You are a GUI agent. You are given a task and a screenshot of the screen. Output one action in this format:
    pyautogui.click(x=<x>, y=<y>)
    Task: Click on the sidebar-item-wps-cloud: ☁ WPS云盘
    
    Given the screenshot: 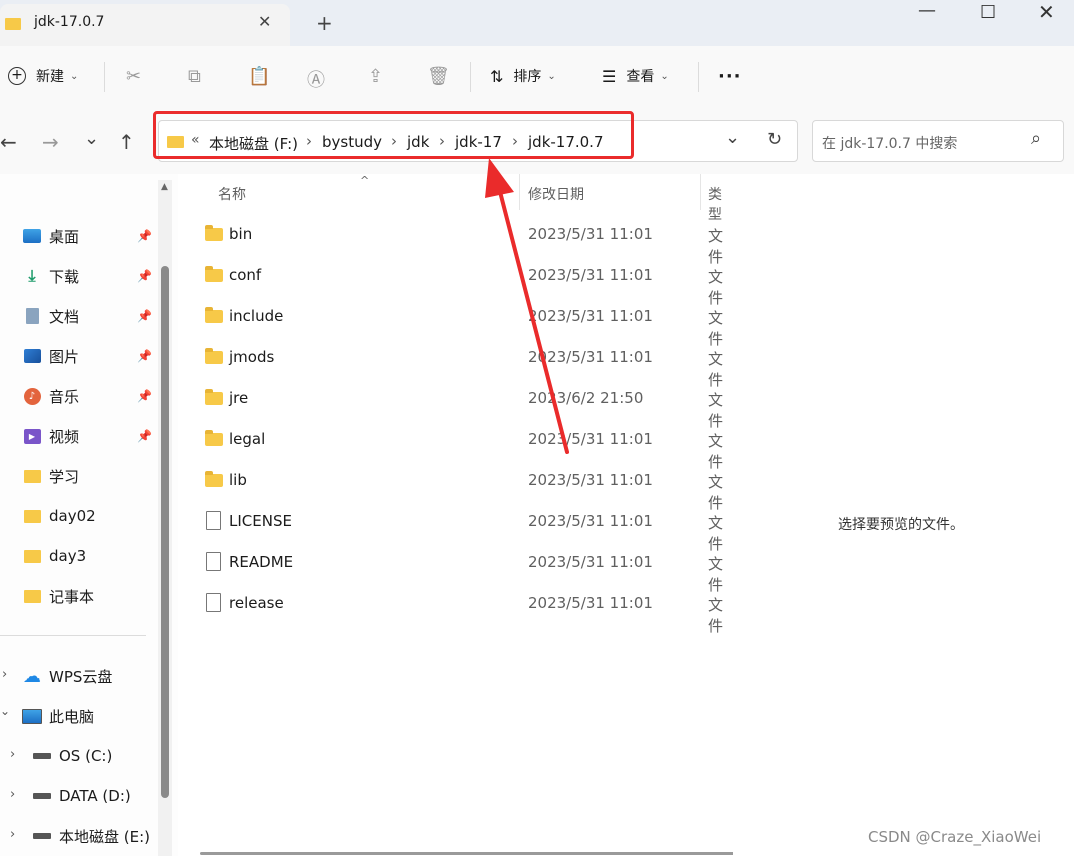 What is the action you would take?
    pyautogui.click(x=67, y=676)
    